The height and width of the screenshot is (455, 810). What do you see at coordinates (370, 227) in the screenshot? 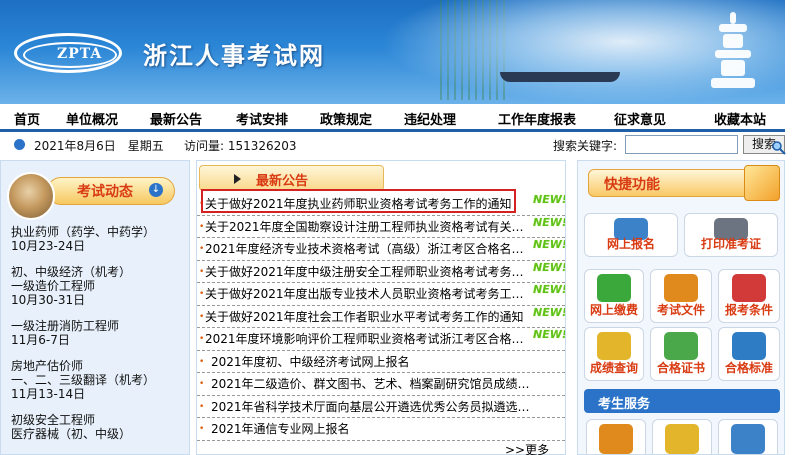
I see `announcement-link: 关于2021年度全国勘察设计注册工程师执业资格考试有关工作的通知` at bounding box center [370, 227].